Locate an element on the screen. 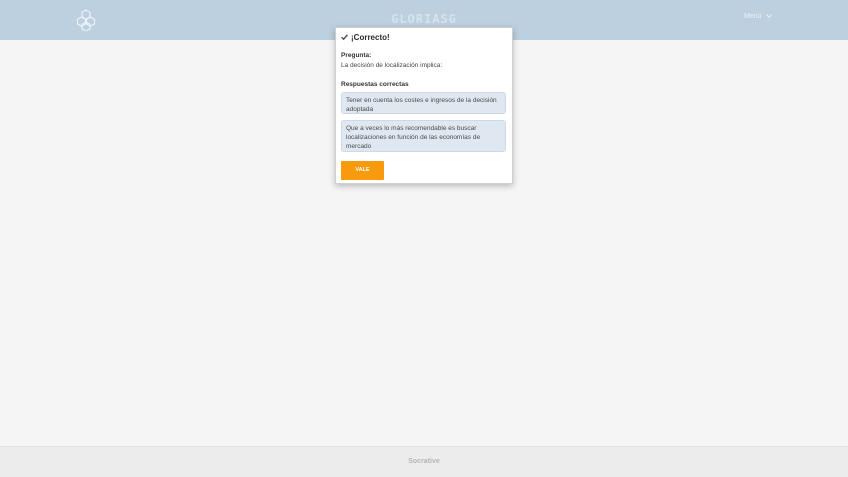 Image resolution: width=848 pixels, height=477 pixels. dialog-title-text: ¡Correcto! is located at coordinates (370, 37).